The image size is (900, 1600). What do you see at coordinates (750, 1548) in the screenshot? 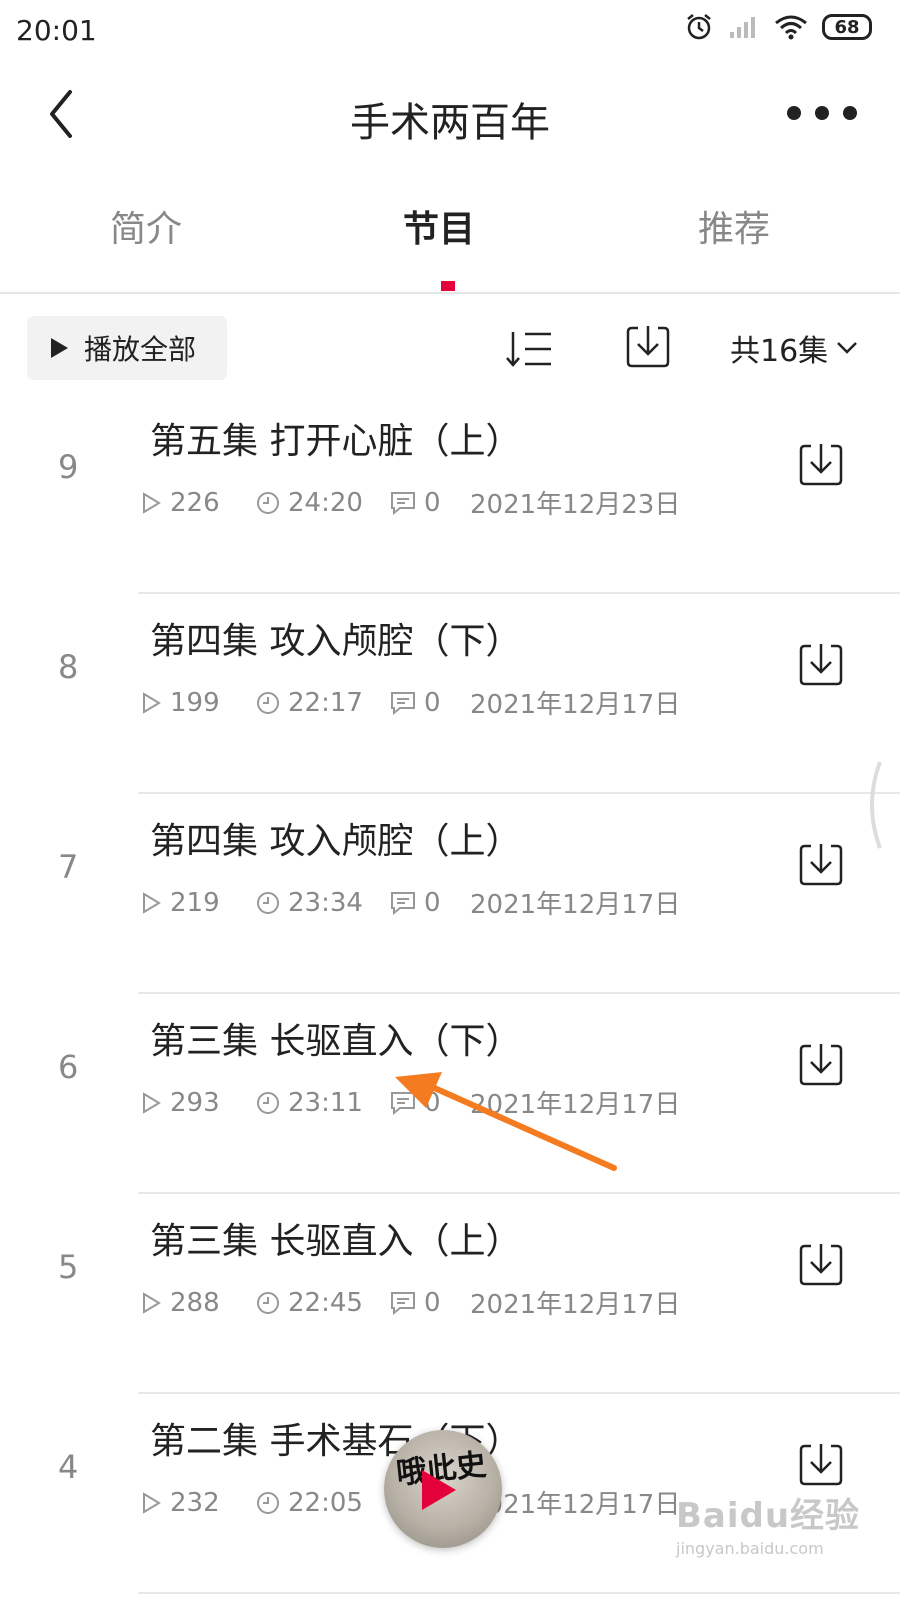
I see `watermark-url: jingyan.baidu.com` at bounding box center [750, 1548].